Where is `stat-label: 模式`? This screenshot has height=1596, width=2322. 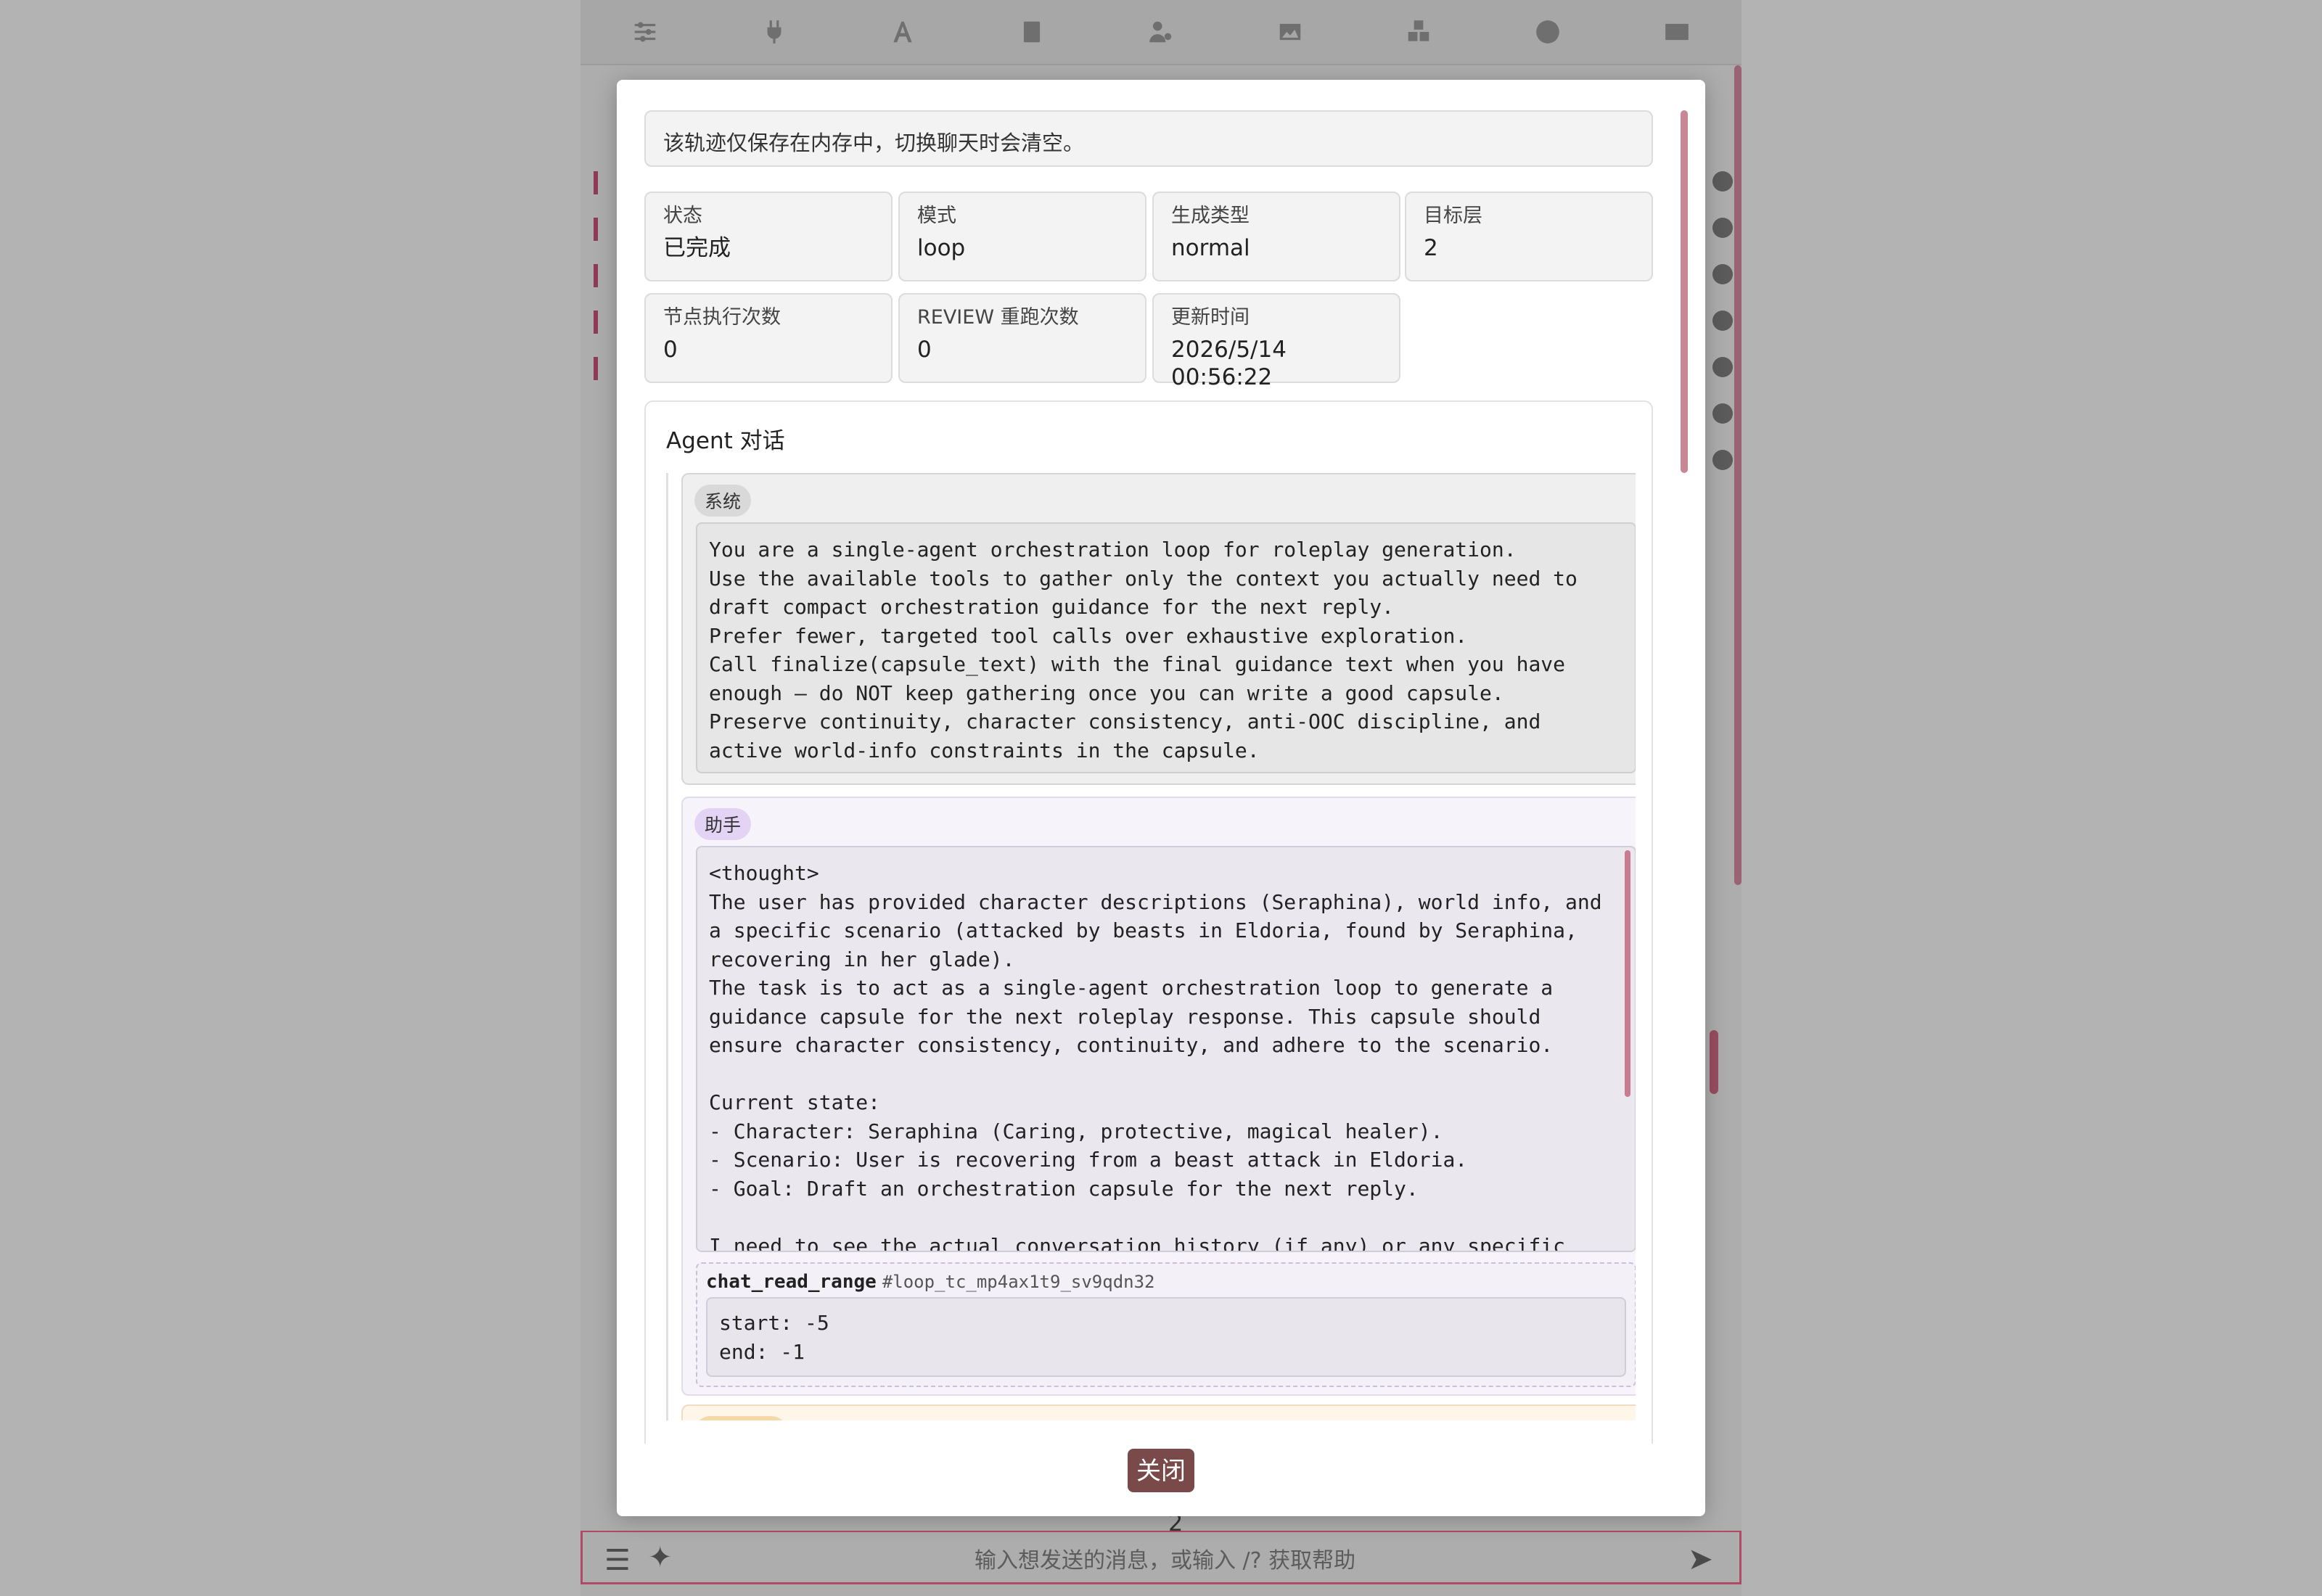
stat-label: 模式 is located at coordinates (937, 216).